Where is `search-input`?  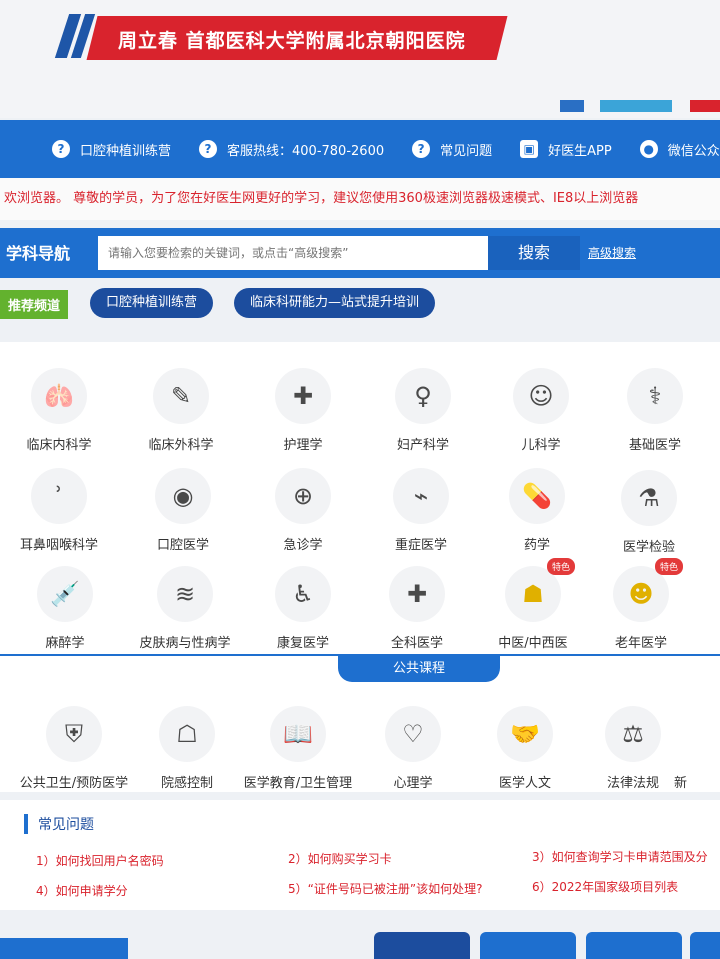 search-input is located at coordinates (293, 253).